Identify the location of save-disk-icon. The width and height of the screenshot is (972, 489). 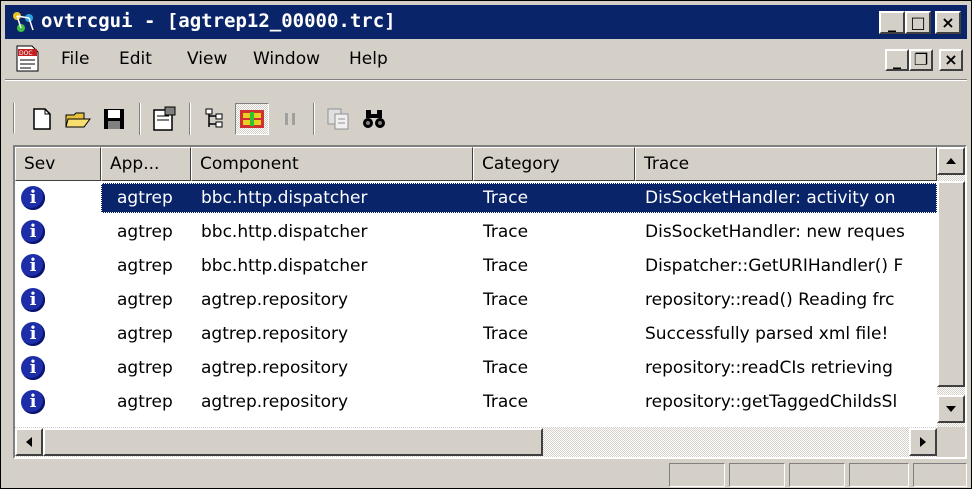
(114, 119).